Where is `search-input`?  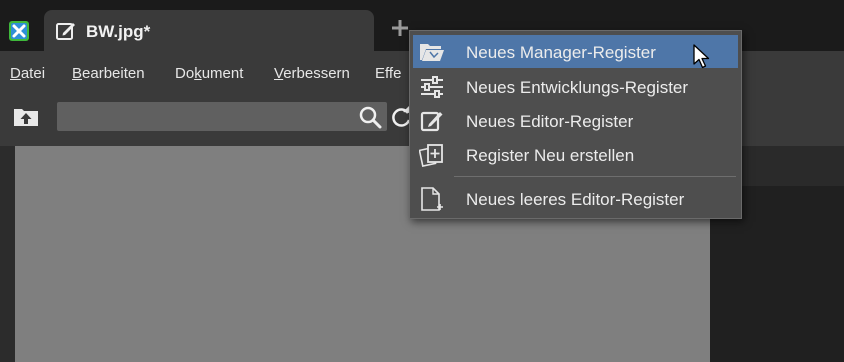 search-input is located at coordinates (222, 116).